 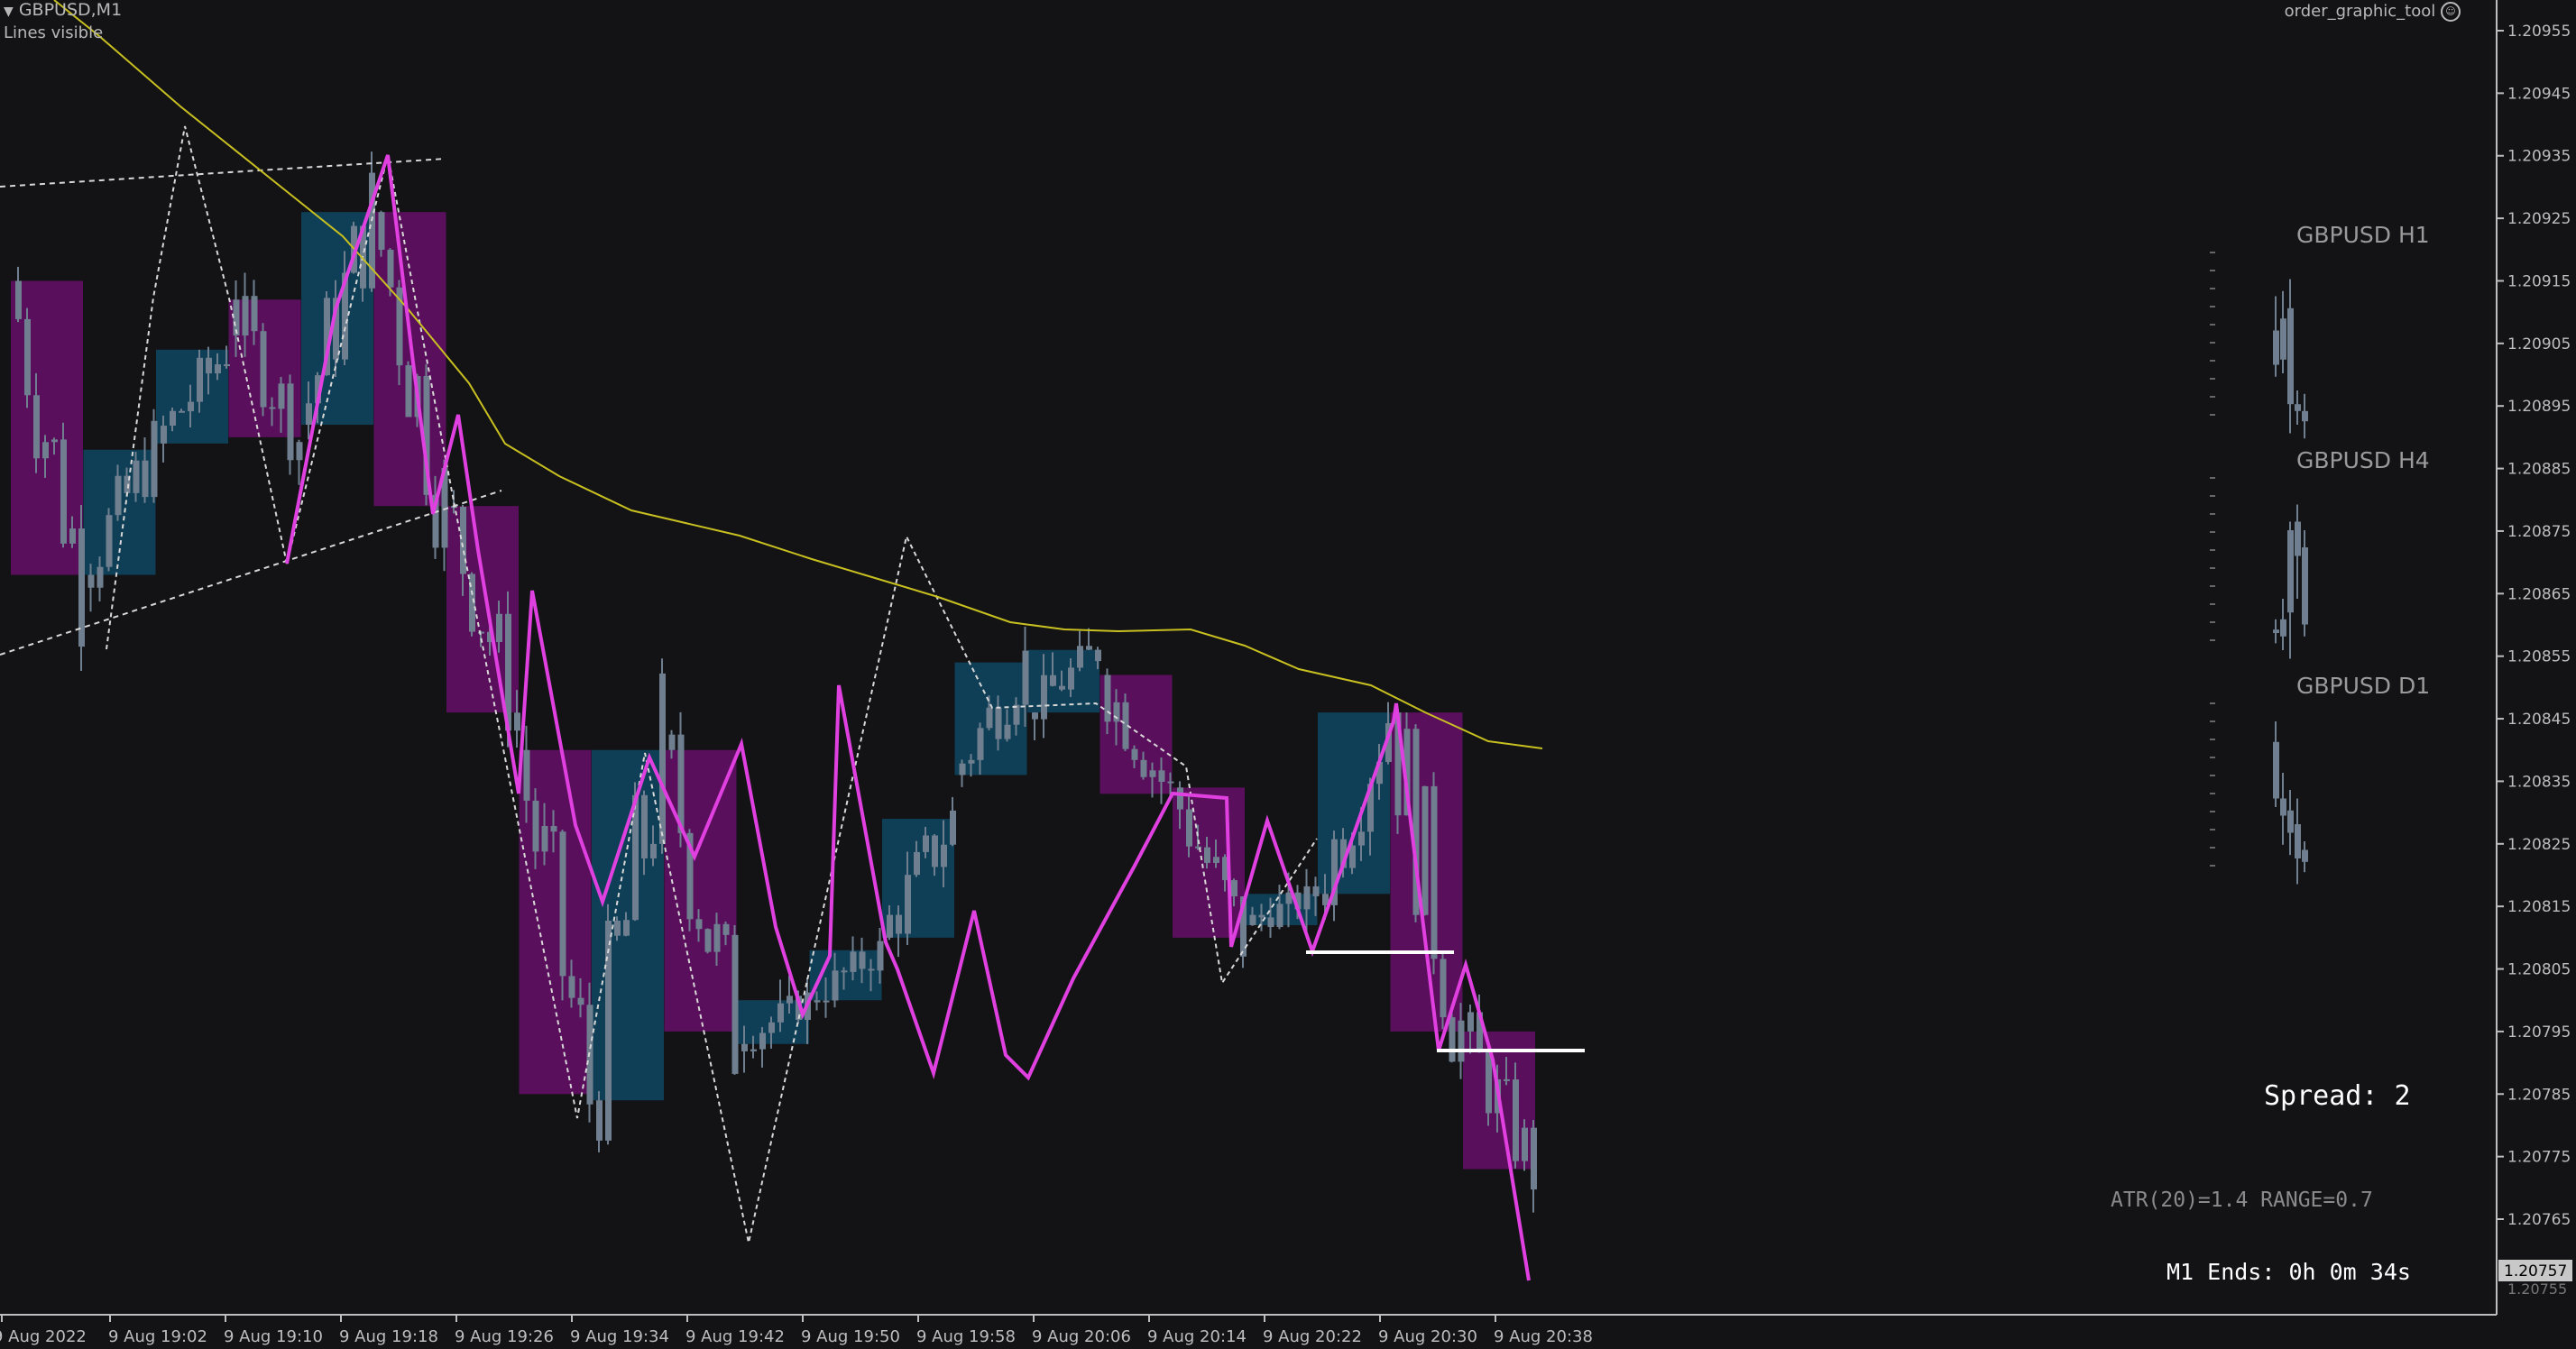 What do you see at coordinates (504, 1336) in the screenshot?
I see `time-tick-label: 9 Aug 19:26` at bounding box center [504, 1336].